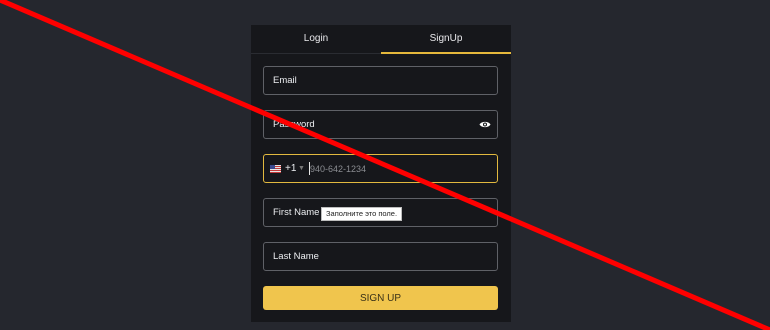  Describe the element at coordinates (296, 212) in the screenshot. I see `first-name-label: First Name` at that location.